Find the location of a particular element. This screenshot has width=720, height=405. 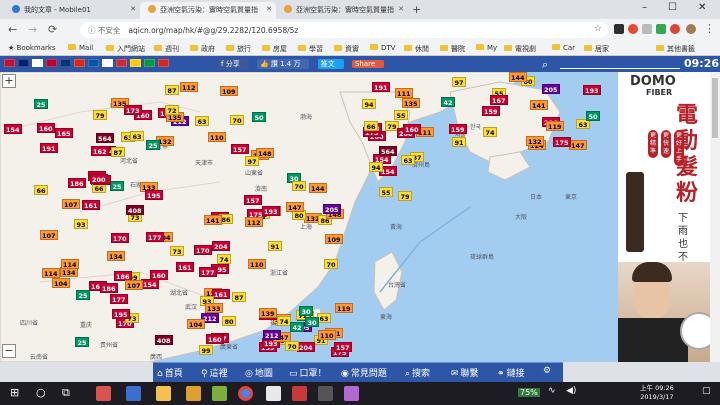

nav-home: ⌂ 首頁 is located at coordinates (170, 372).